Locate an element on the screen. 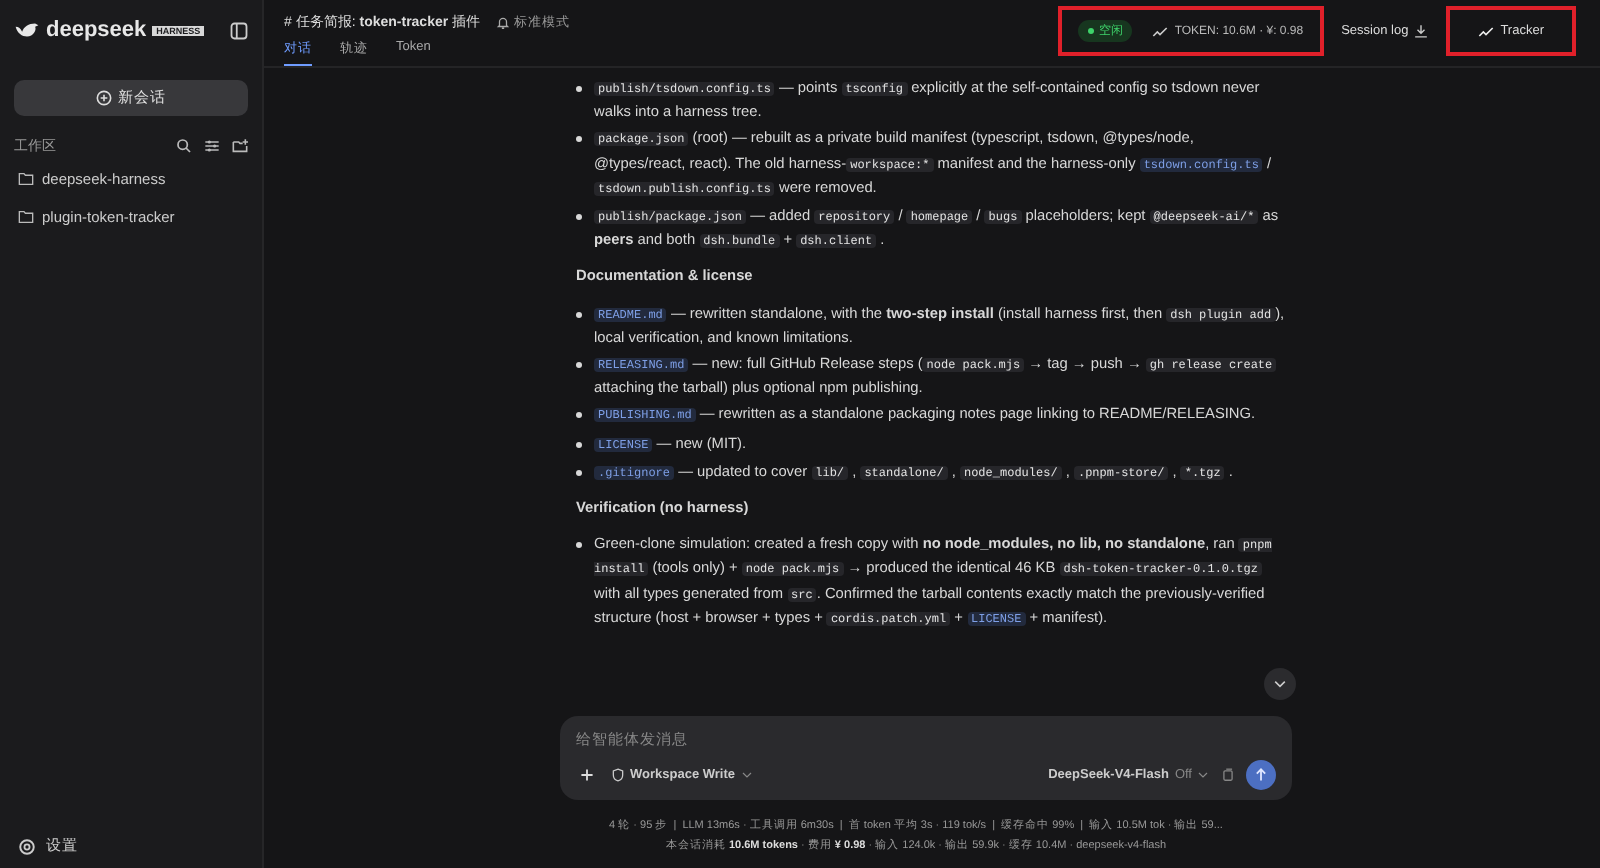  add-button is located at coordinates (587, 775).